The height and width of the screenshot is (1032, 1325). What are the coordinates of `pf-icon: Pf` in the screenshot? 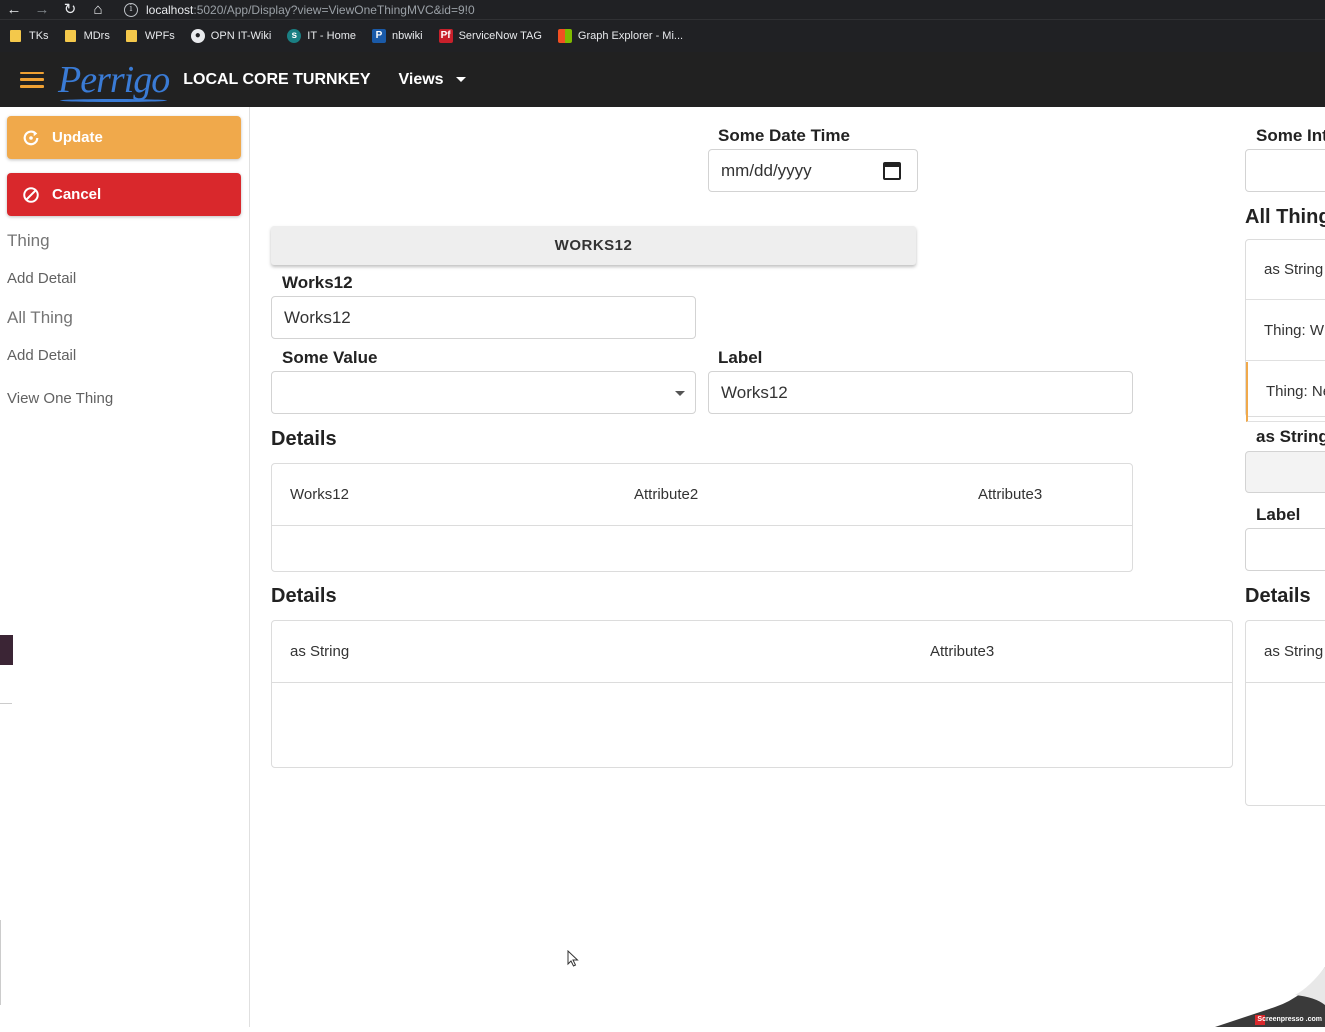 It's located at (446, 36).